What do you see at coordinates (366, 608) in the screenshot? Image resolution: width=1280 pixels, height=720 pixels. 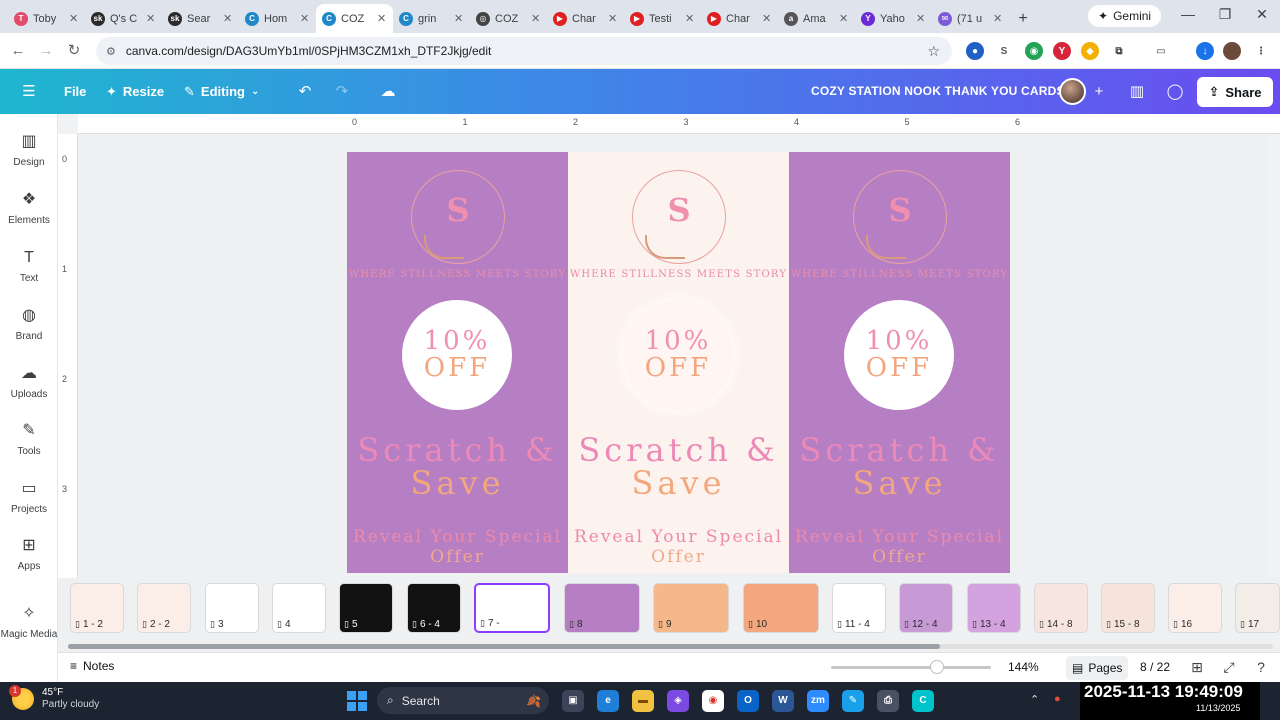 I see `page-thumbnail: ▯ 5` at bounding box center [366, 608].